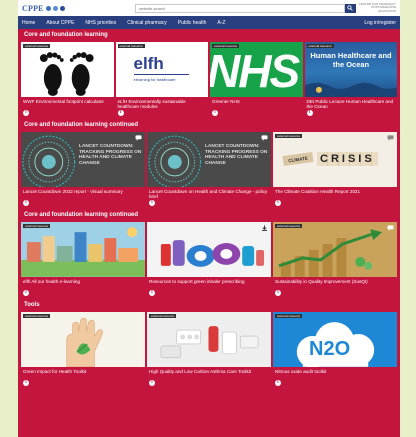 This screenshot has height=437, width=416. I want to click on elfh-underline, so click(161, 74).